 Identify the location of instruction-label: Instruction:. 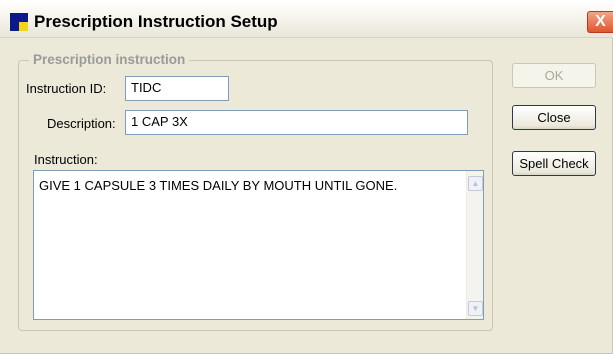
(66, 159).